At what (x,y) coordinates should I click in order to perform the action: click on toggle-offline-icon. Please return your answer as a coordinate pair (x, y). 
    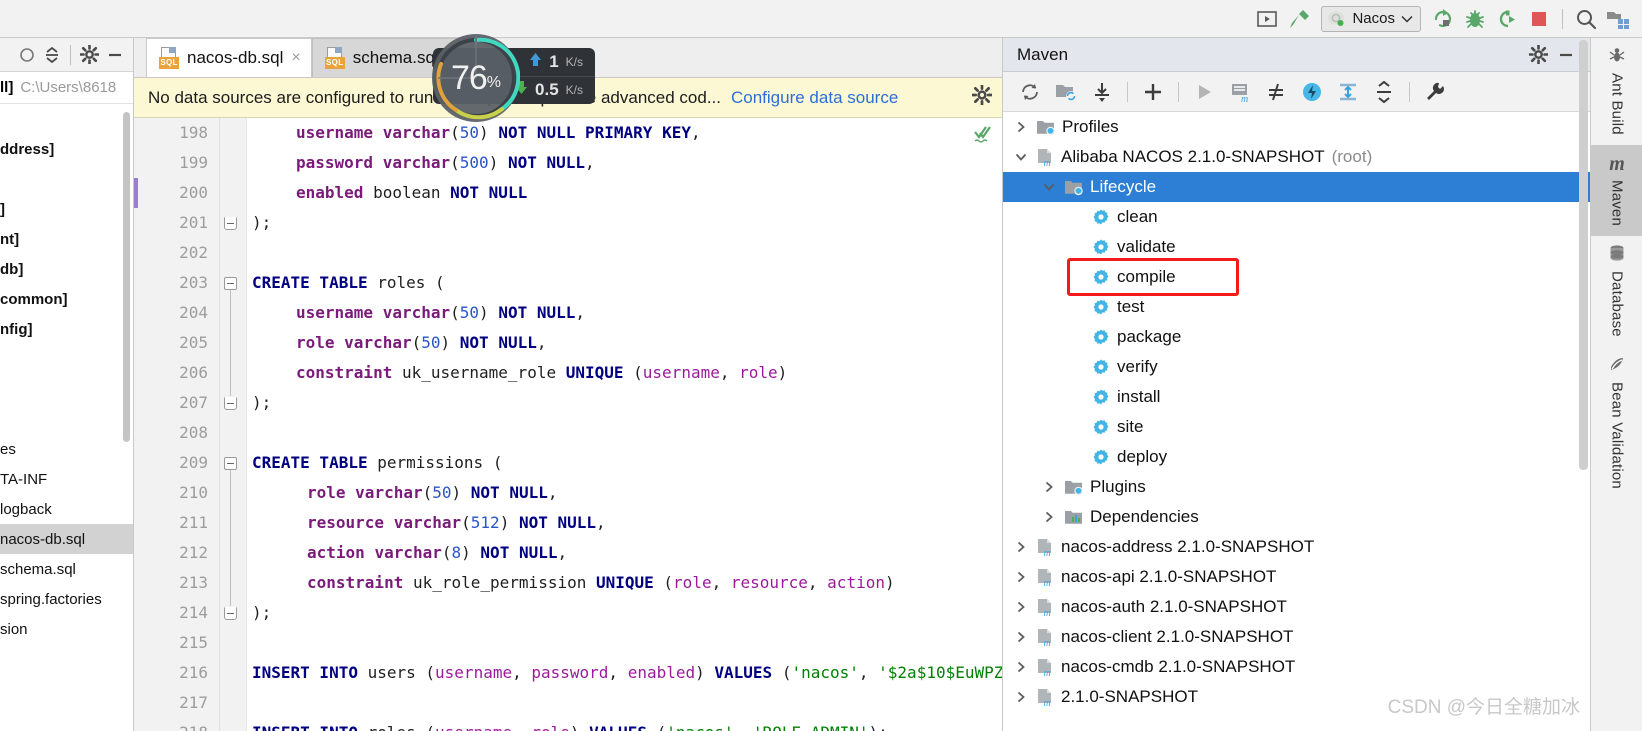
    Looking at the image, I should click on (1312, 92).